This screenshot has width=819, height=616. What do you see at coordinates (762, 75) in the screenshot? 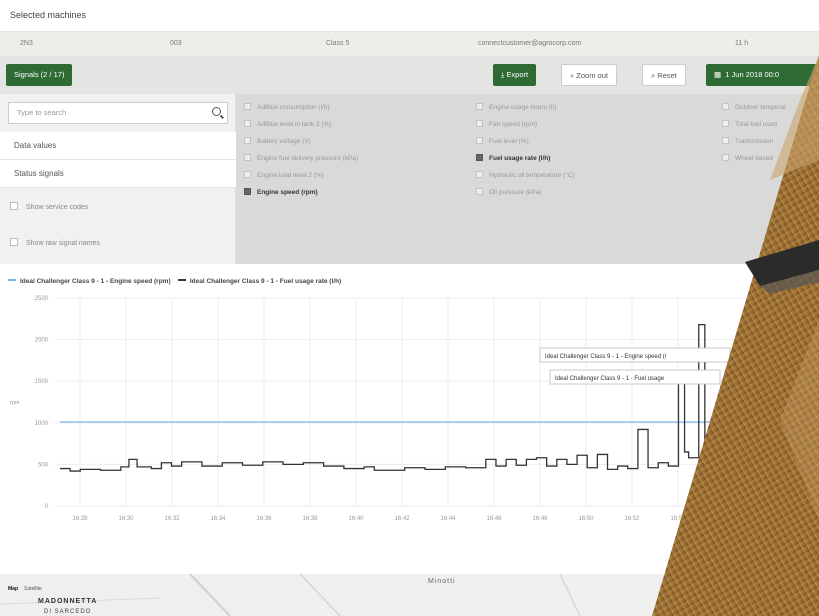
I see `date-picker-button: ▦ 1 Jun 2018 00:0` at bounding box center [762, 75].